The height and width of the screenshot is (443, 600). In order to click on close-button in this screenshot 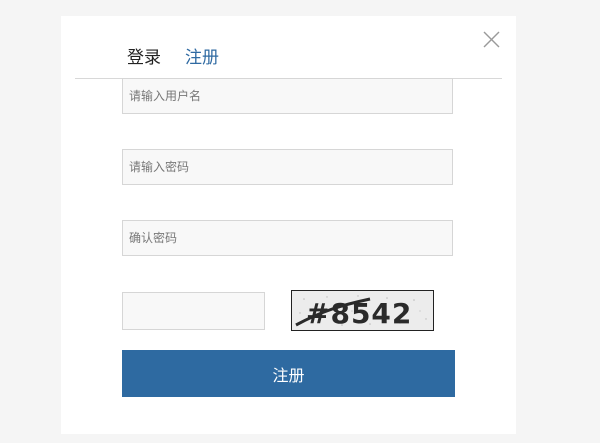, I will do `click(492, 40)`.